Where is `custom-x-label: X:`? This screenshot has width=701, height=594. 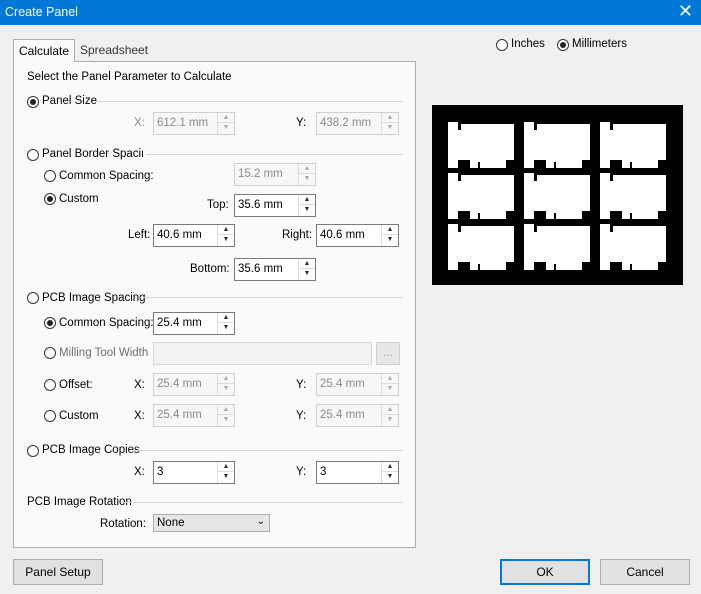
custom-x-label: X: is located at coordinates (139, 416).